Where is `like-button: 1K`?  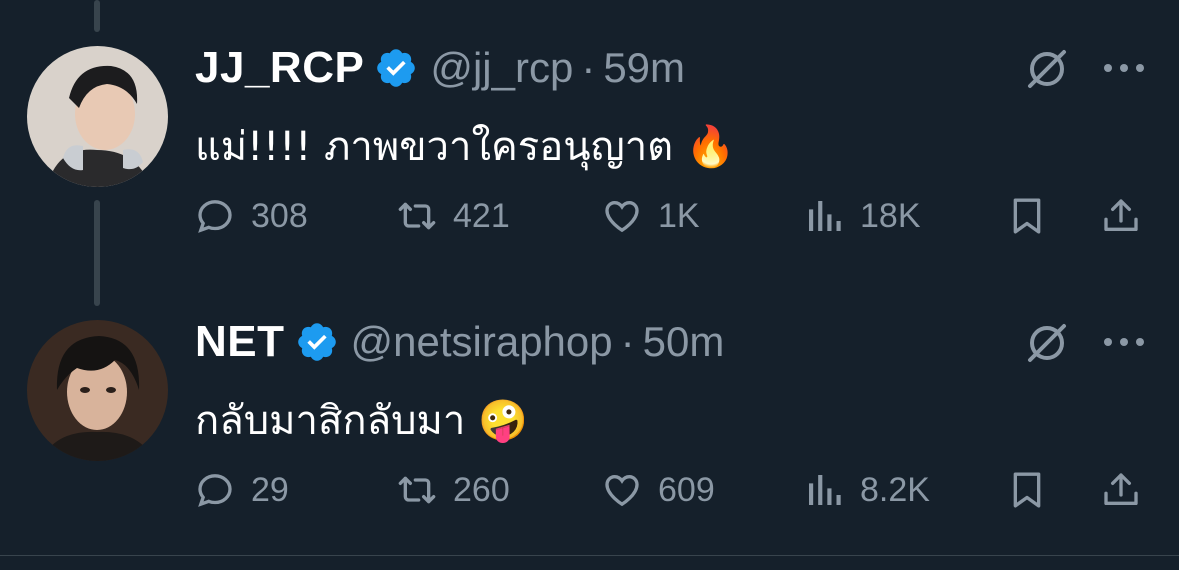 like-button: 1K is located at coordinates (651, 216).